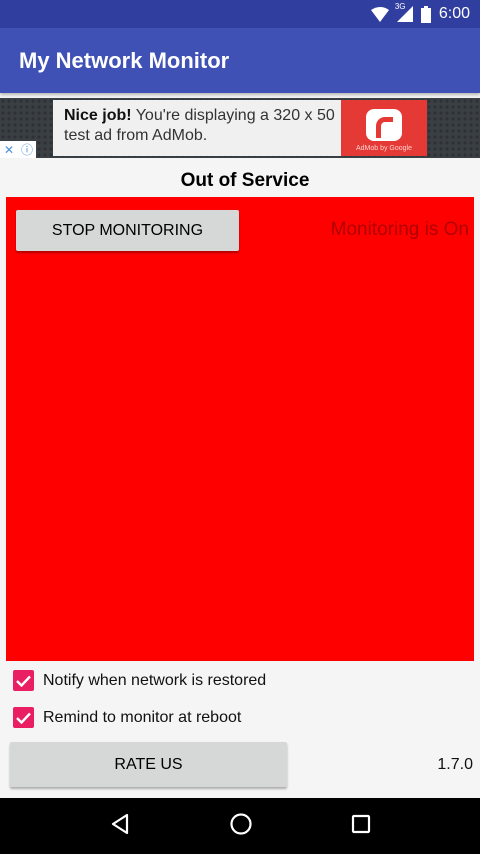 This screenshot has height=854, width=480. I want to click on stop-monitoring-button: Stop Monitoring, so click(127, 230).